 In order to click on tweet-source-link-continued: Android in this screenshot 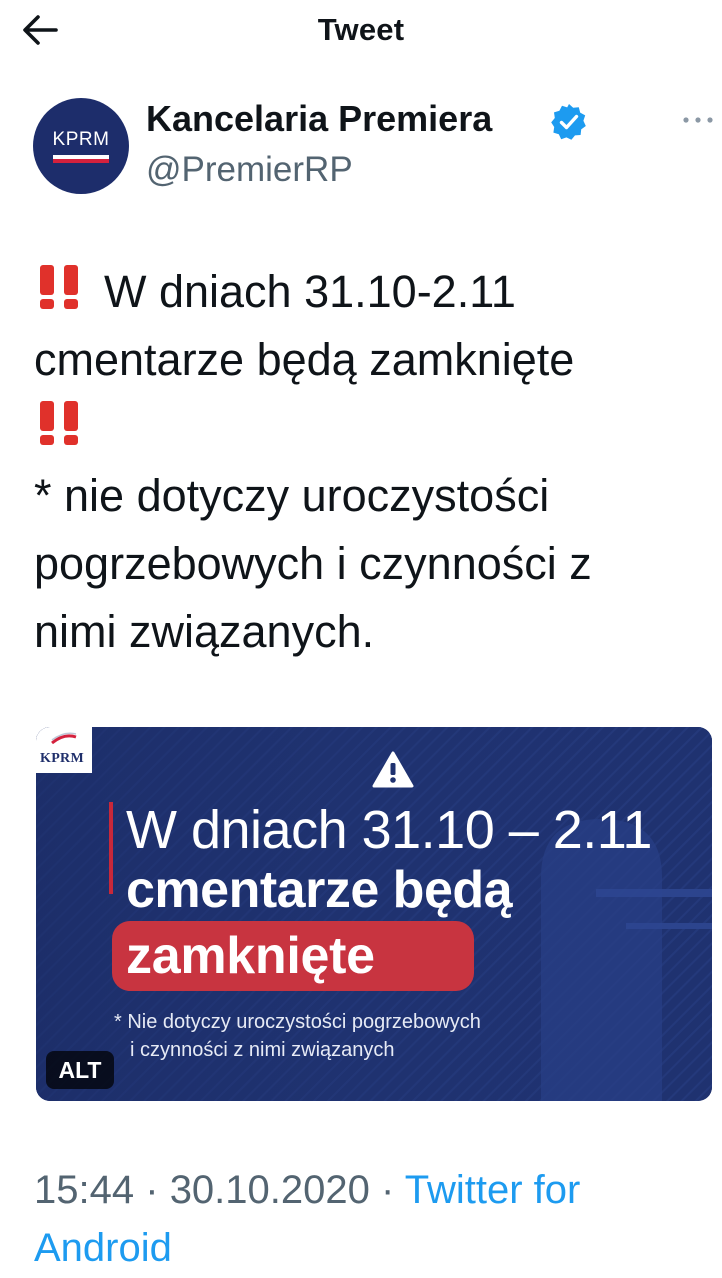, I will do `click(103, 1248)`.